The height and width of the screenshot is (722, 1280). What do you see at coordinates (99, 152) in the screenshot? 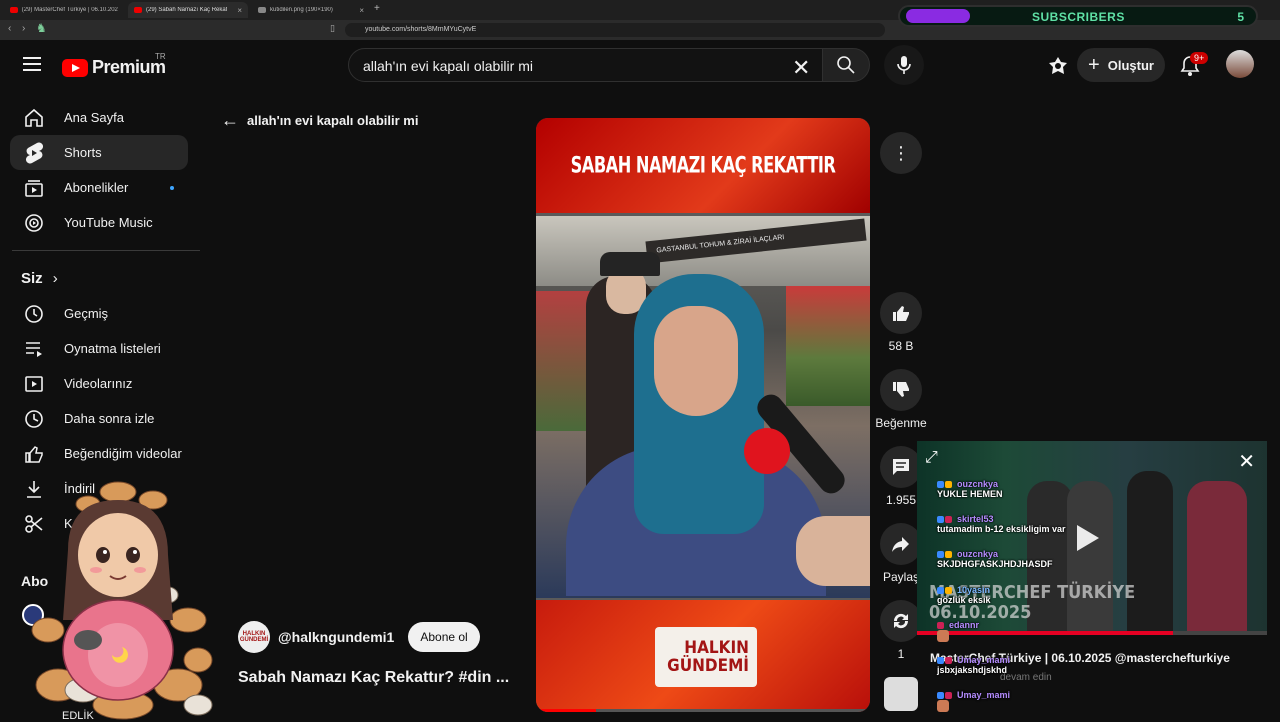
I see `sidebar-item-shorts: Shorts` at bounding box center [99, 152].